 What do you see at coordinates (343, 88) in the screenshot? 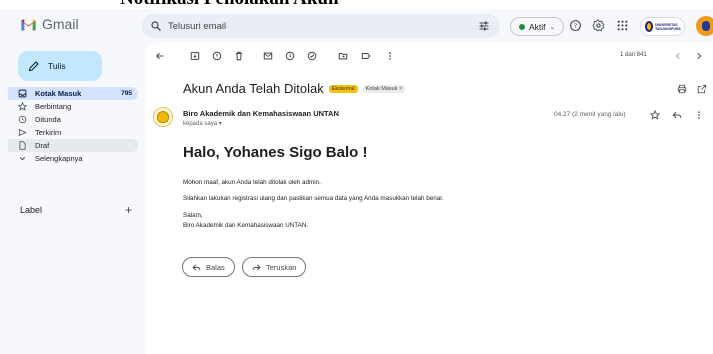
I see `external-badge: Eksternal` at bounding box center [343, 88].